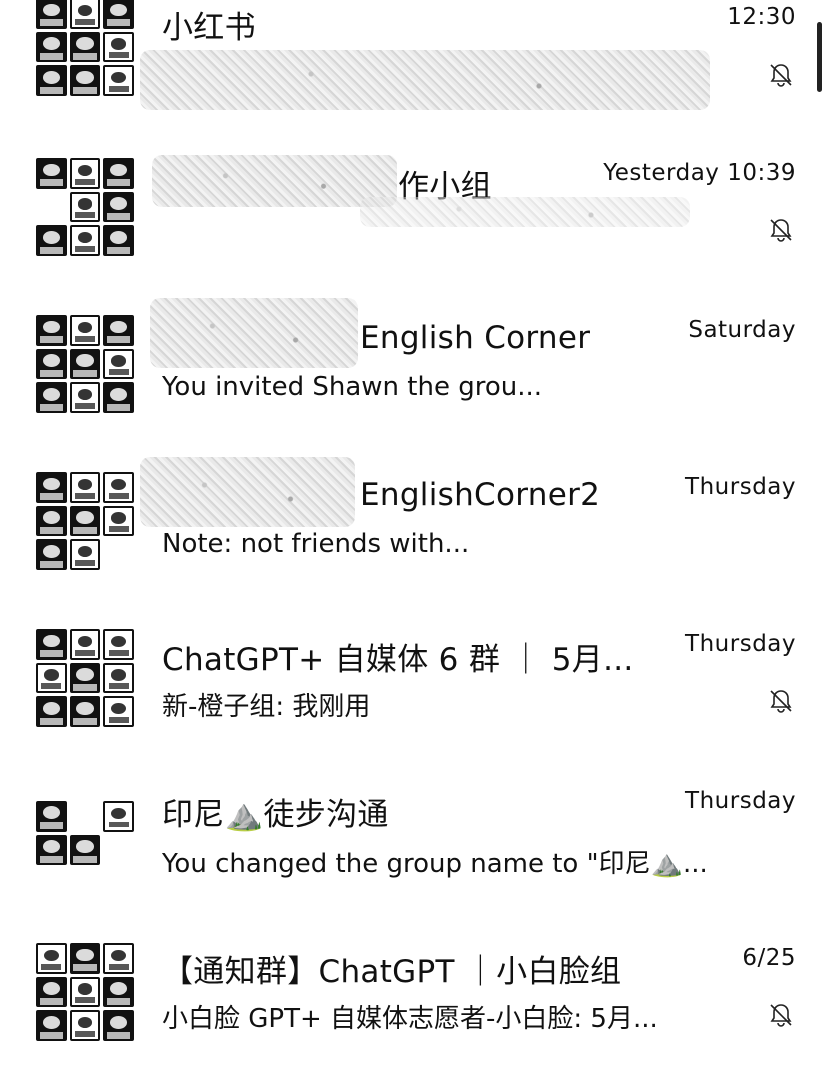  Describe the element at coordinates (761, 17) in the screenshot. I see `chat-time: 12:30` at that location.